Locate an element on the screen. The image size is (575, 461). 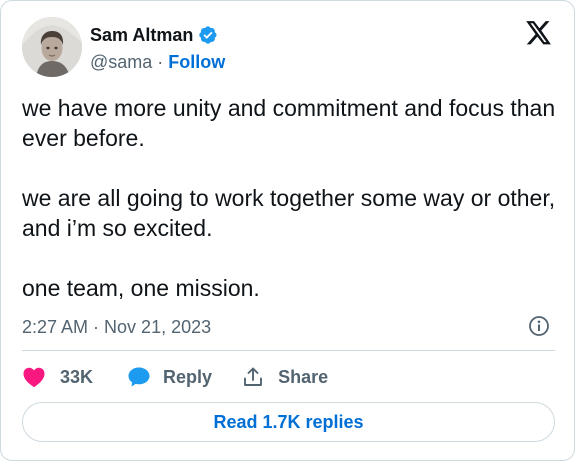
tweet-time: 2:27 AM is located at coordinates (55, 326).